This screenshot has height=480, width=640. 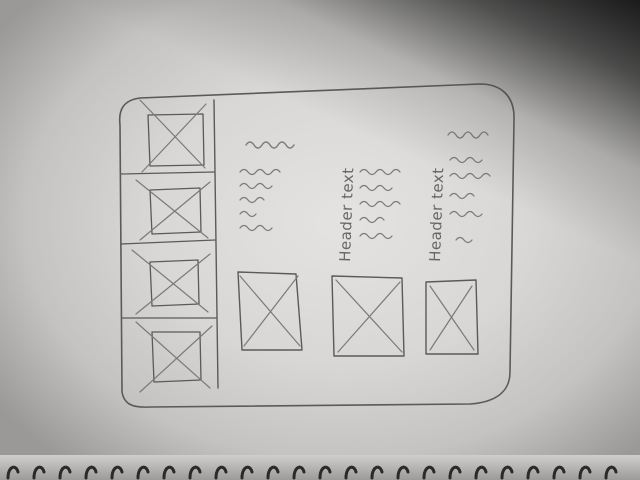 I want to click on spiral-binding, so click(x=312, y=472).